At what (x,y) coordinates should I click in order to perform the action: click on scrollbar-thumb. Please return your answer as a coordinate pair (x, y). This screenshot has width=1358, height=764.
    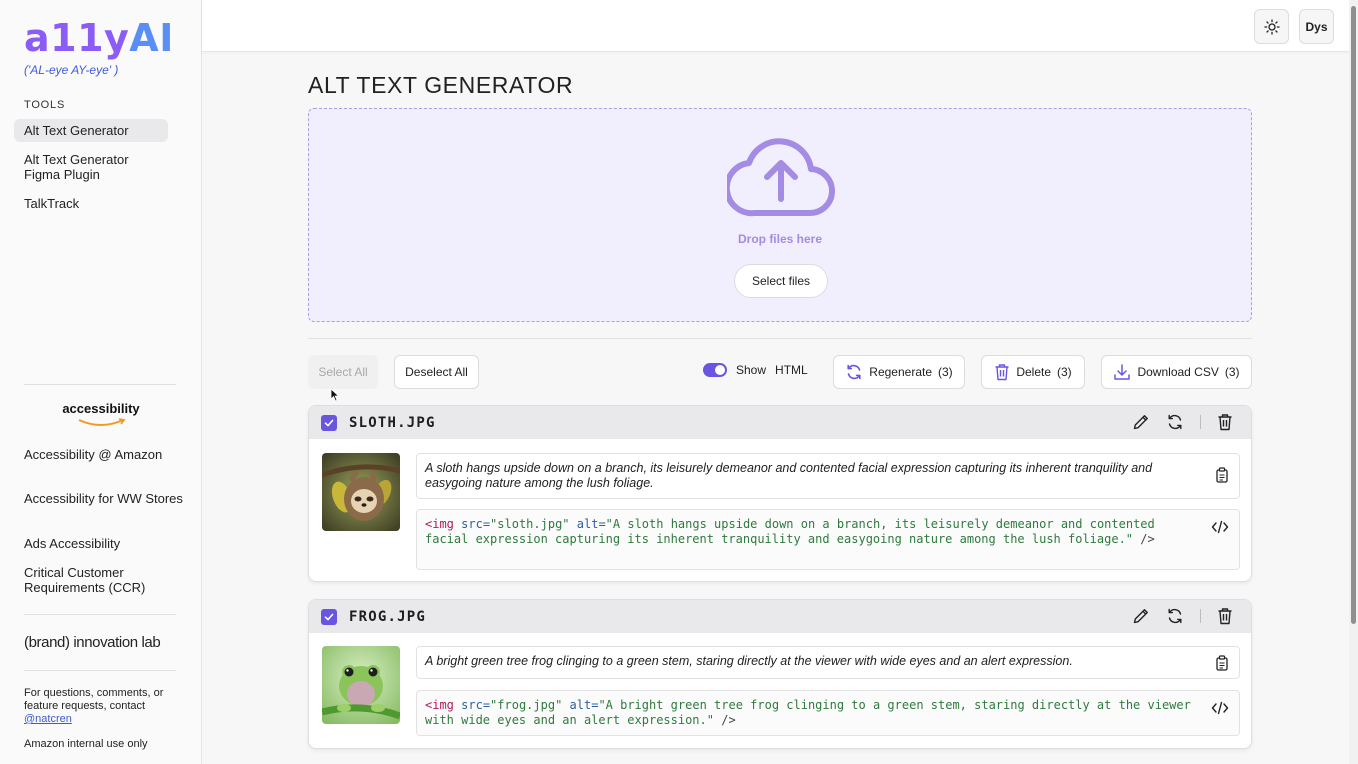
    Looking at the image, I should click on (1353, 315).